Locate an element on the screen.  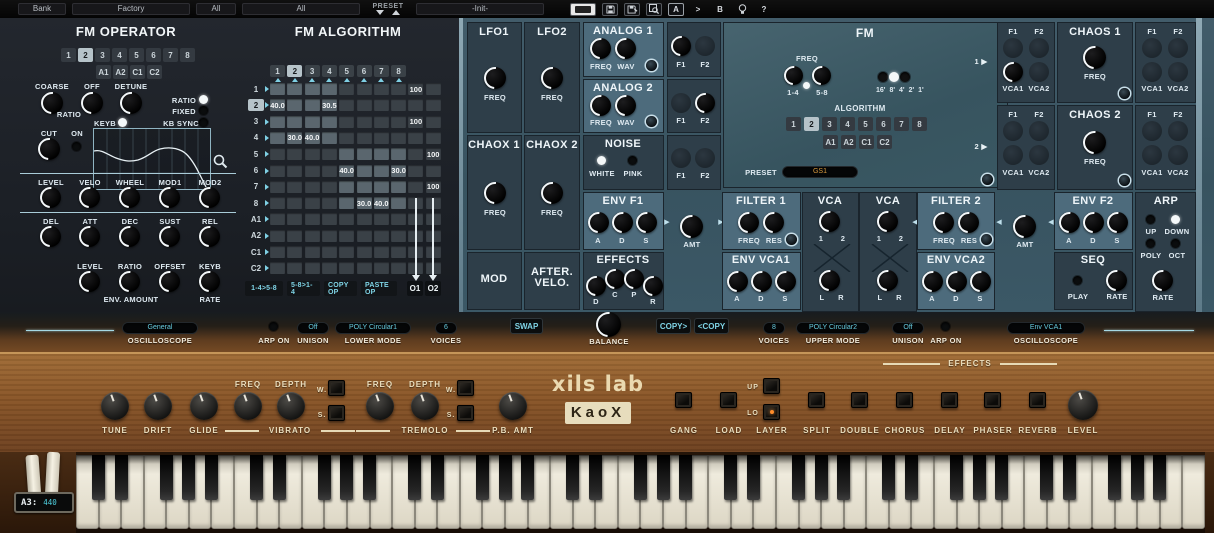
vca2-knob is located at coordinates (887, 221).